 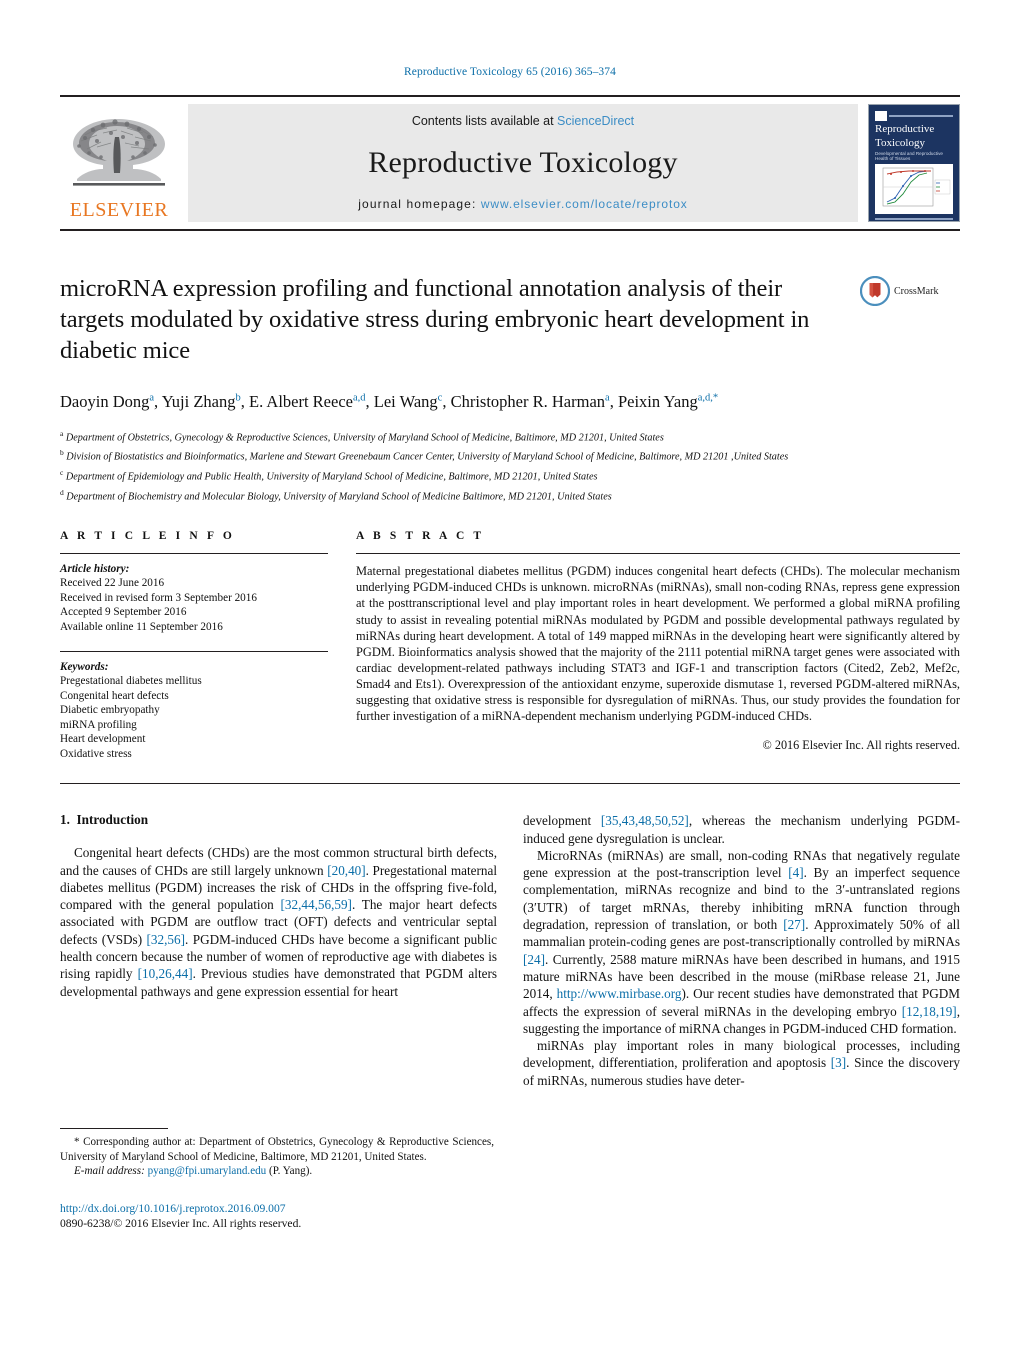 What do you see at coordinates (794, 924) in the screenshot?
I see `citation-ref: [27]` at bounding box center [794, 924].